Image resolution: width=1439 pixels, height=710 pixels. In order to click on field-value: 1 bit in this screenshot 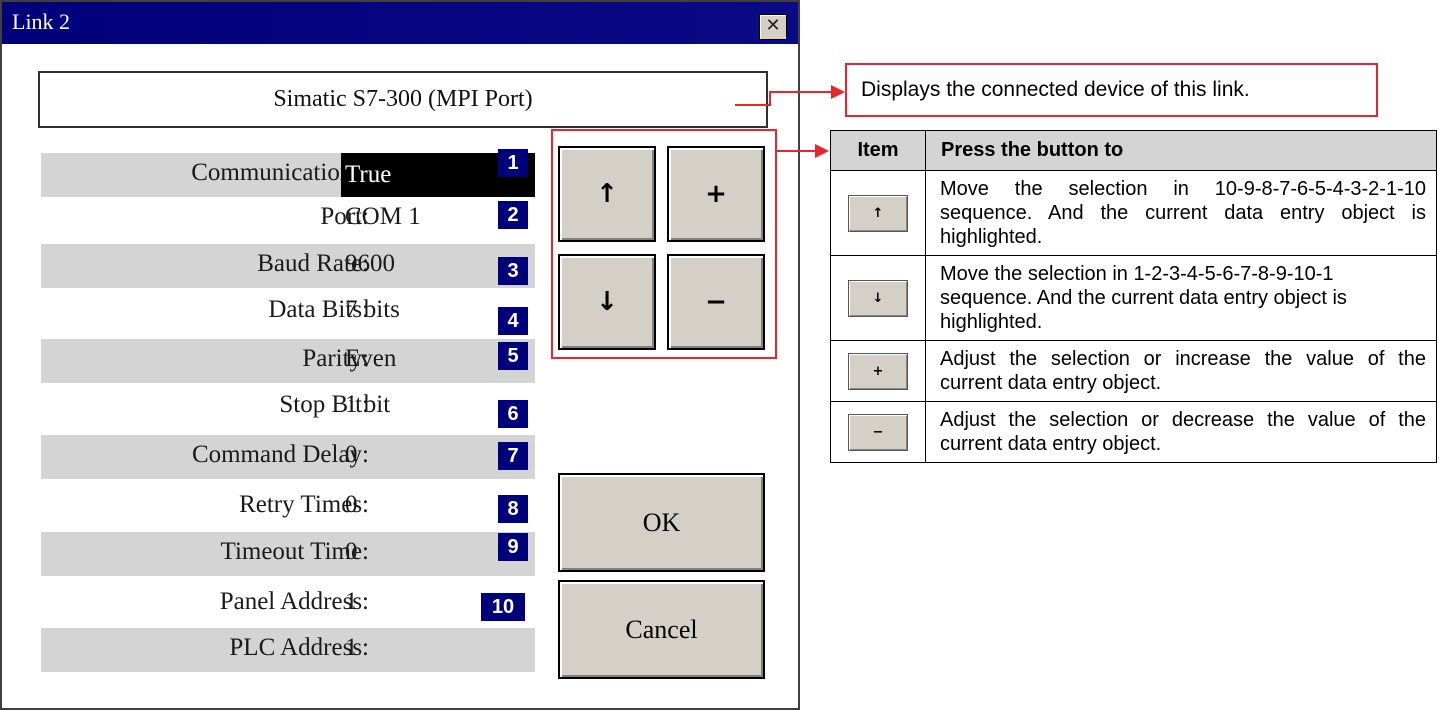, I will do `click(367, 405)`.